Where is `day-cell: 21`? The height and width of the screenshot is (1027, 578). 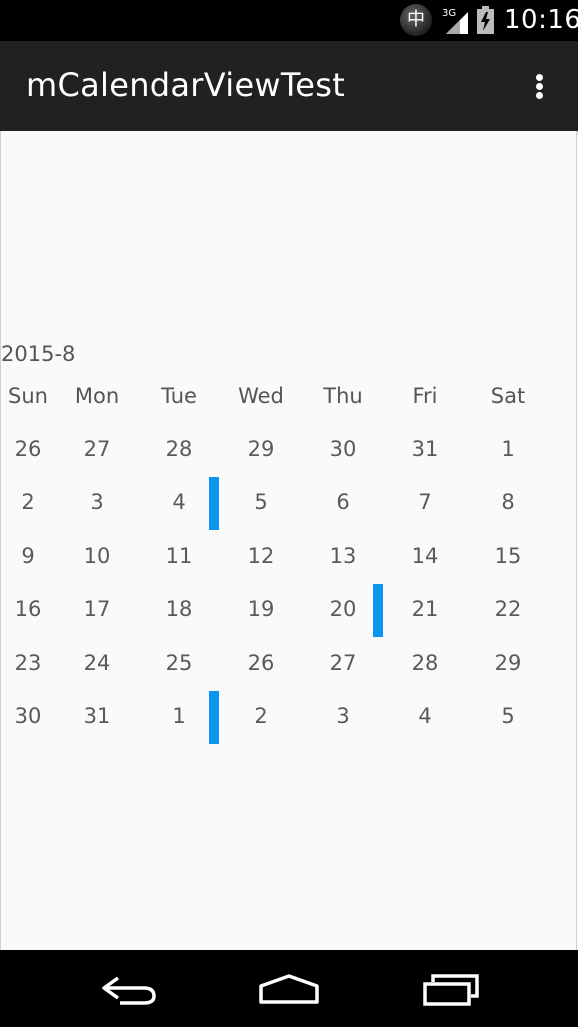
day-cell: 21 is located at coordinates (425, 609).